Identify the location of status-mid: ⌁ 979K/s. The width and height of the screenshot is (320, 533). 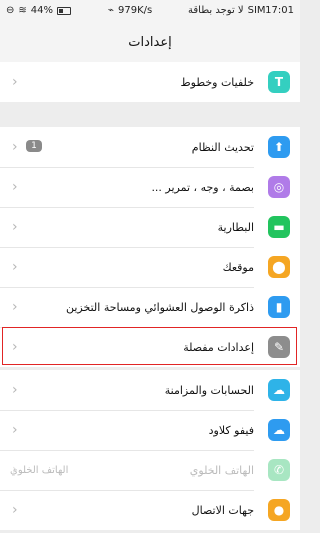
(130, 10).